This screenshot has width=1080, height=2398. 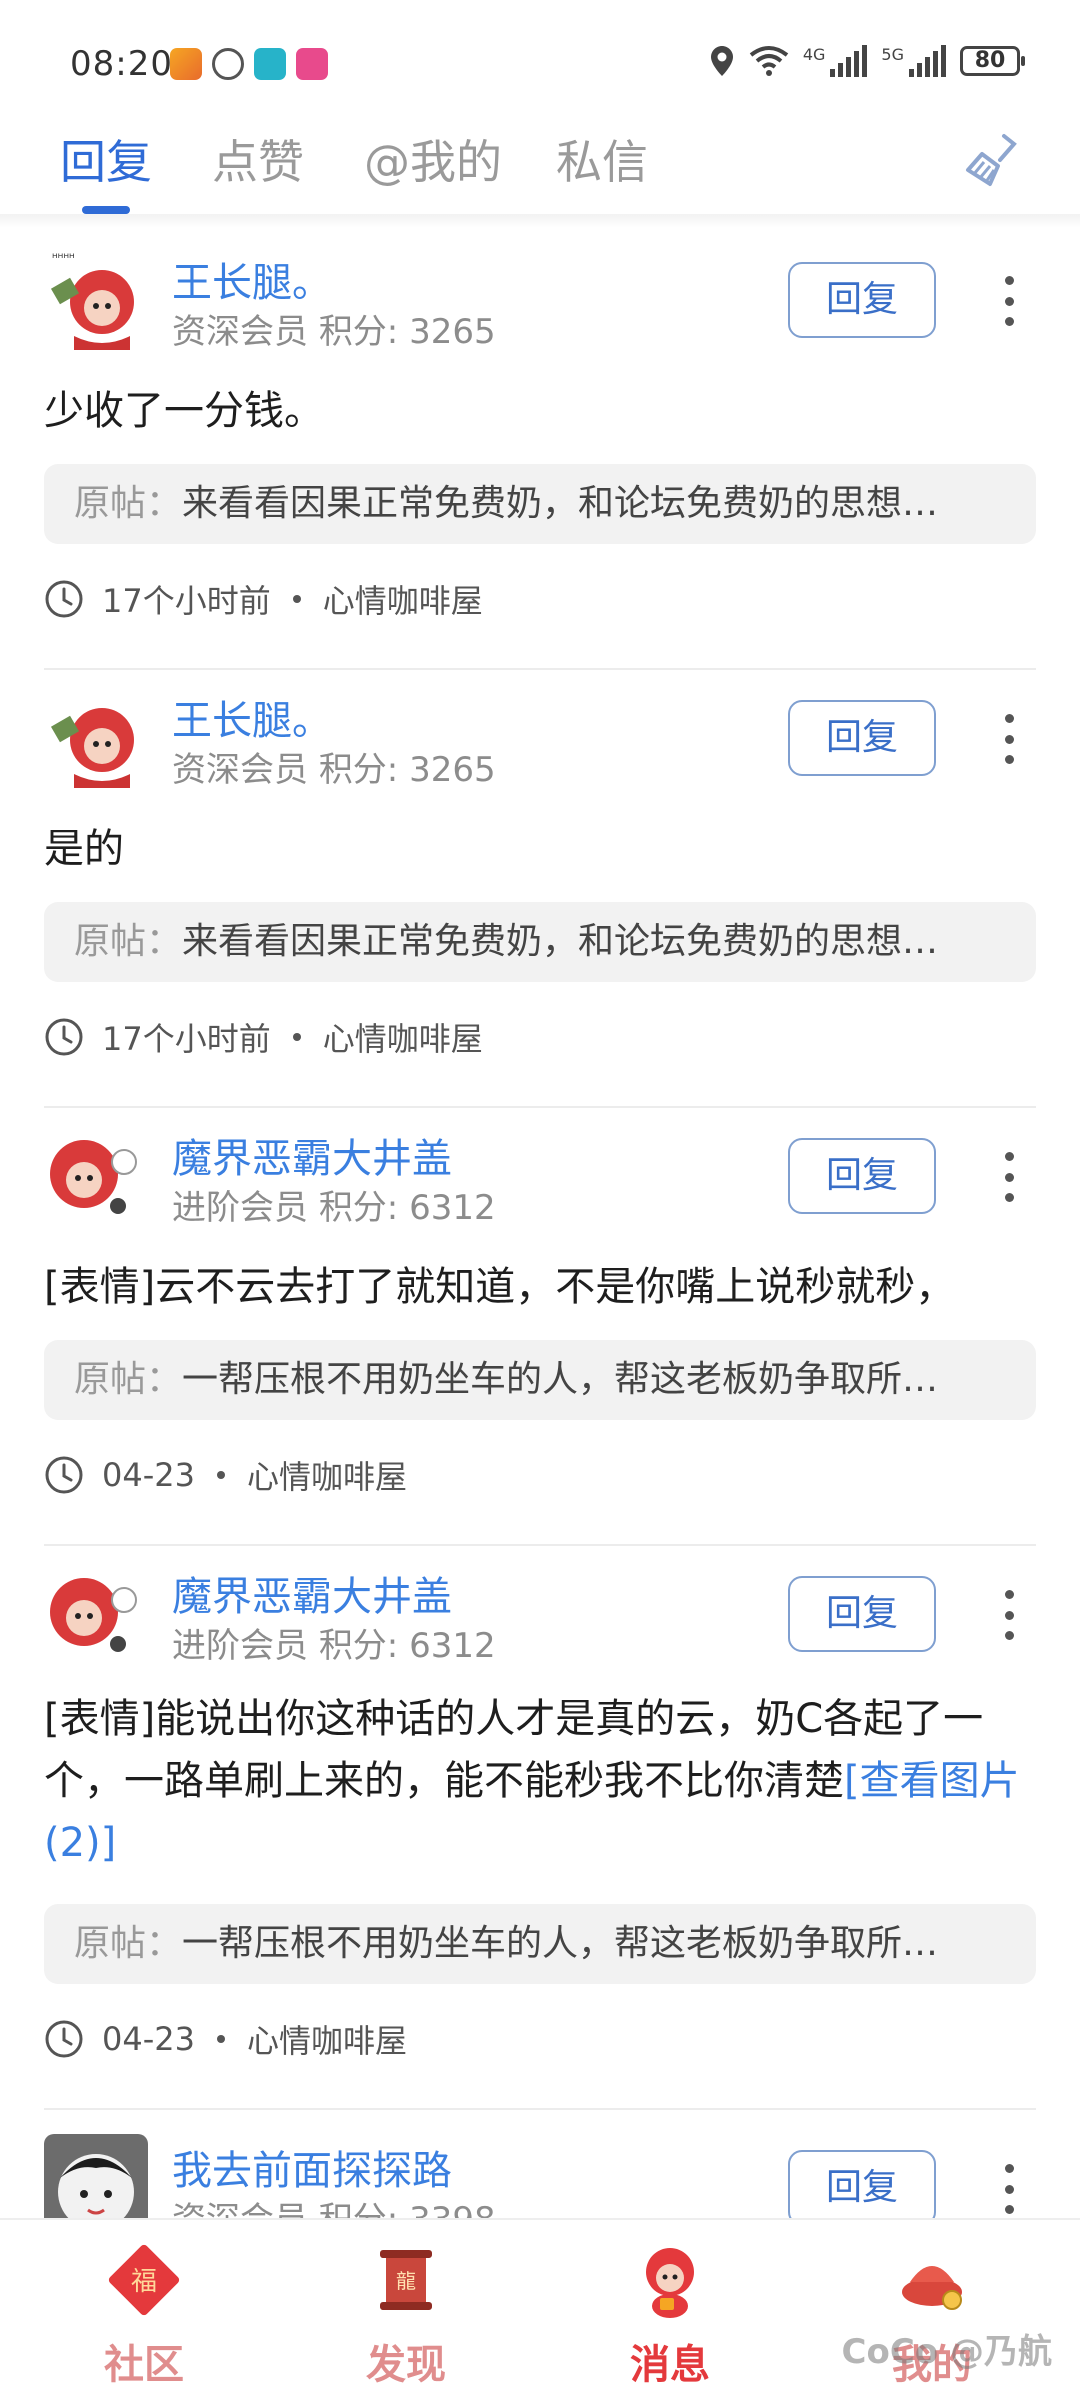 I want to click on nav-label: 消息, so click(x=670, y=2365).